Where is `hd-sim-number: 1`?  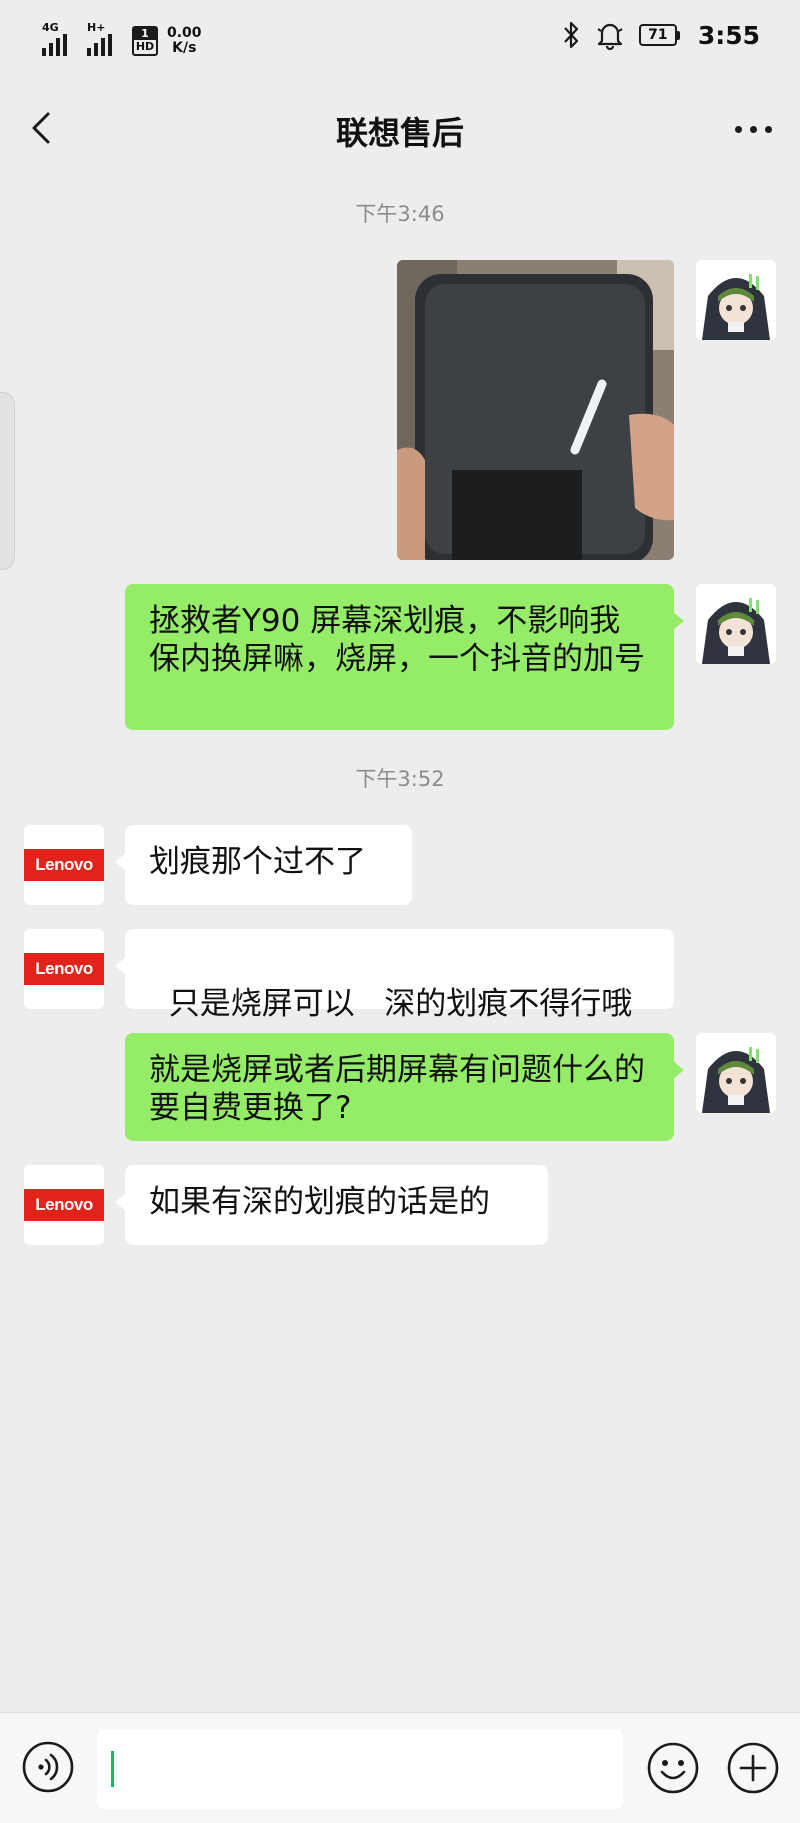 hd-sim-number: 1 is located at coordinates (145, 34).